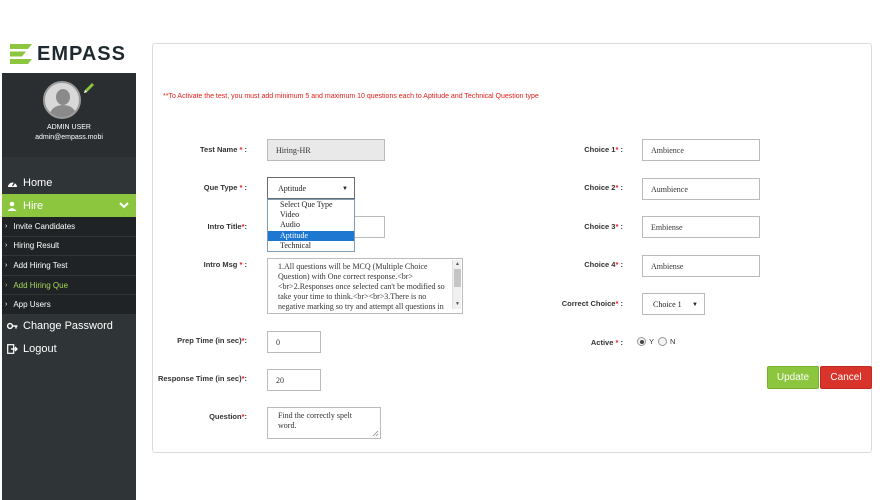 This screenshot has height=500, width=890. Describe the element at coordinates (212, 340) in the screenshot. I see `prep-time-label: Prep Time (in sec)*:` at that location.